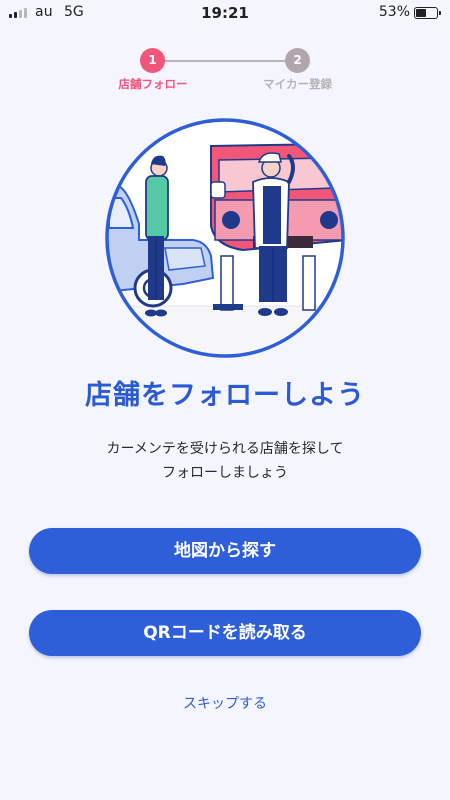 The image size is (450, 800). Describe the element at coordinates (225, 461) in the screenshot. I see `page-description: カーメンテを受けられる店舗を探して フォローしましょう` at that location.